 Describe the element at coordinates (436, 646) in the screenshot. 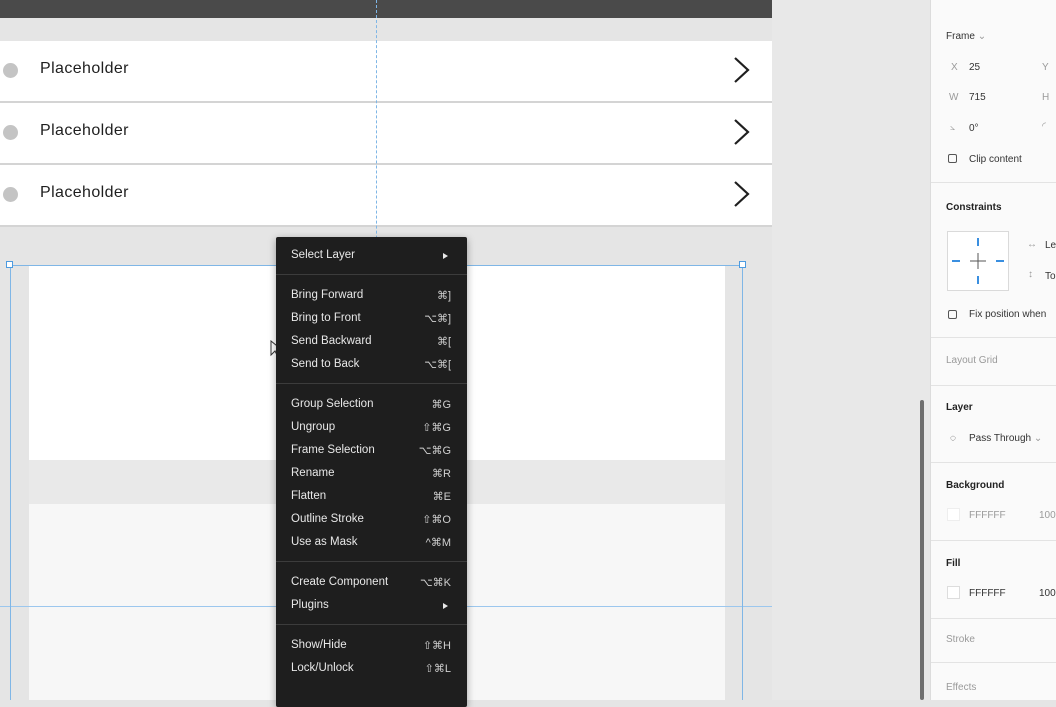

I see `menu-item-shortcut: ⇧⌘H` at that location.